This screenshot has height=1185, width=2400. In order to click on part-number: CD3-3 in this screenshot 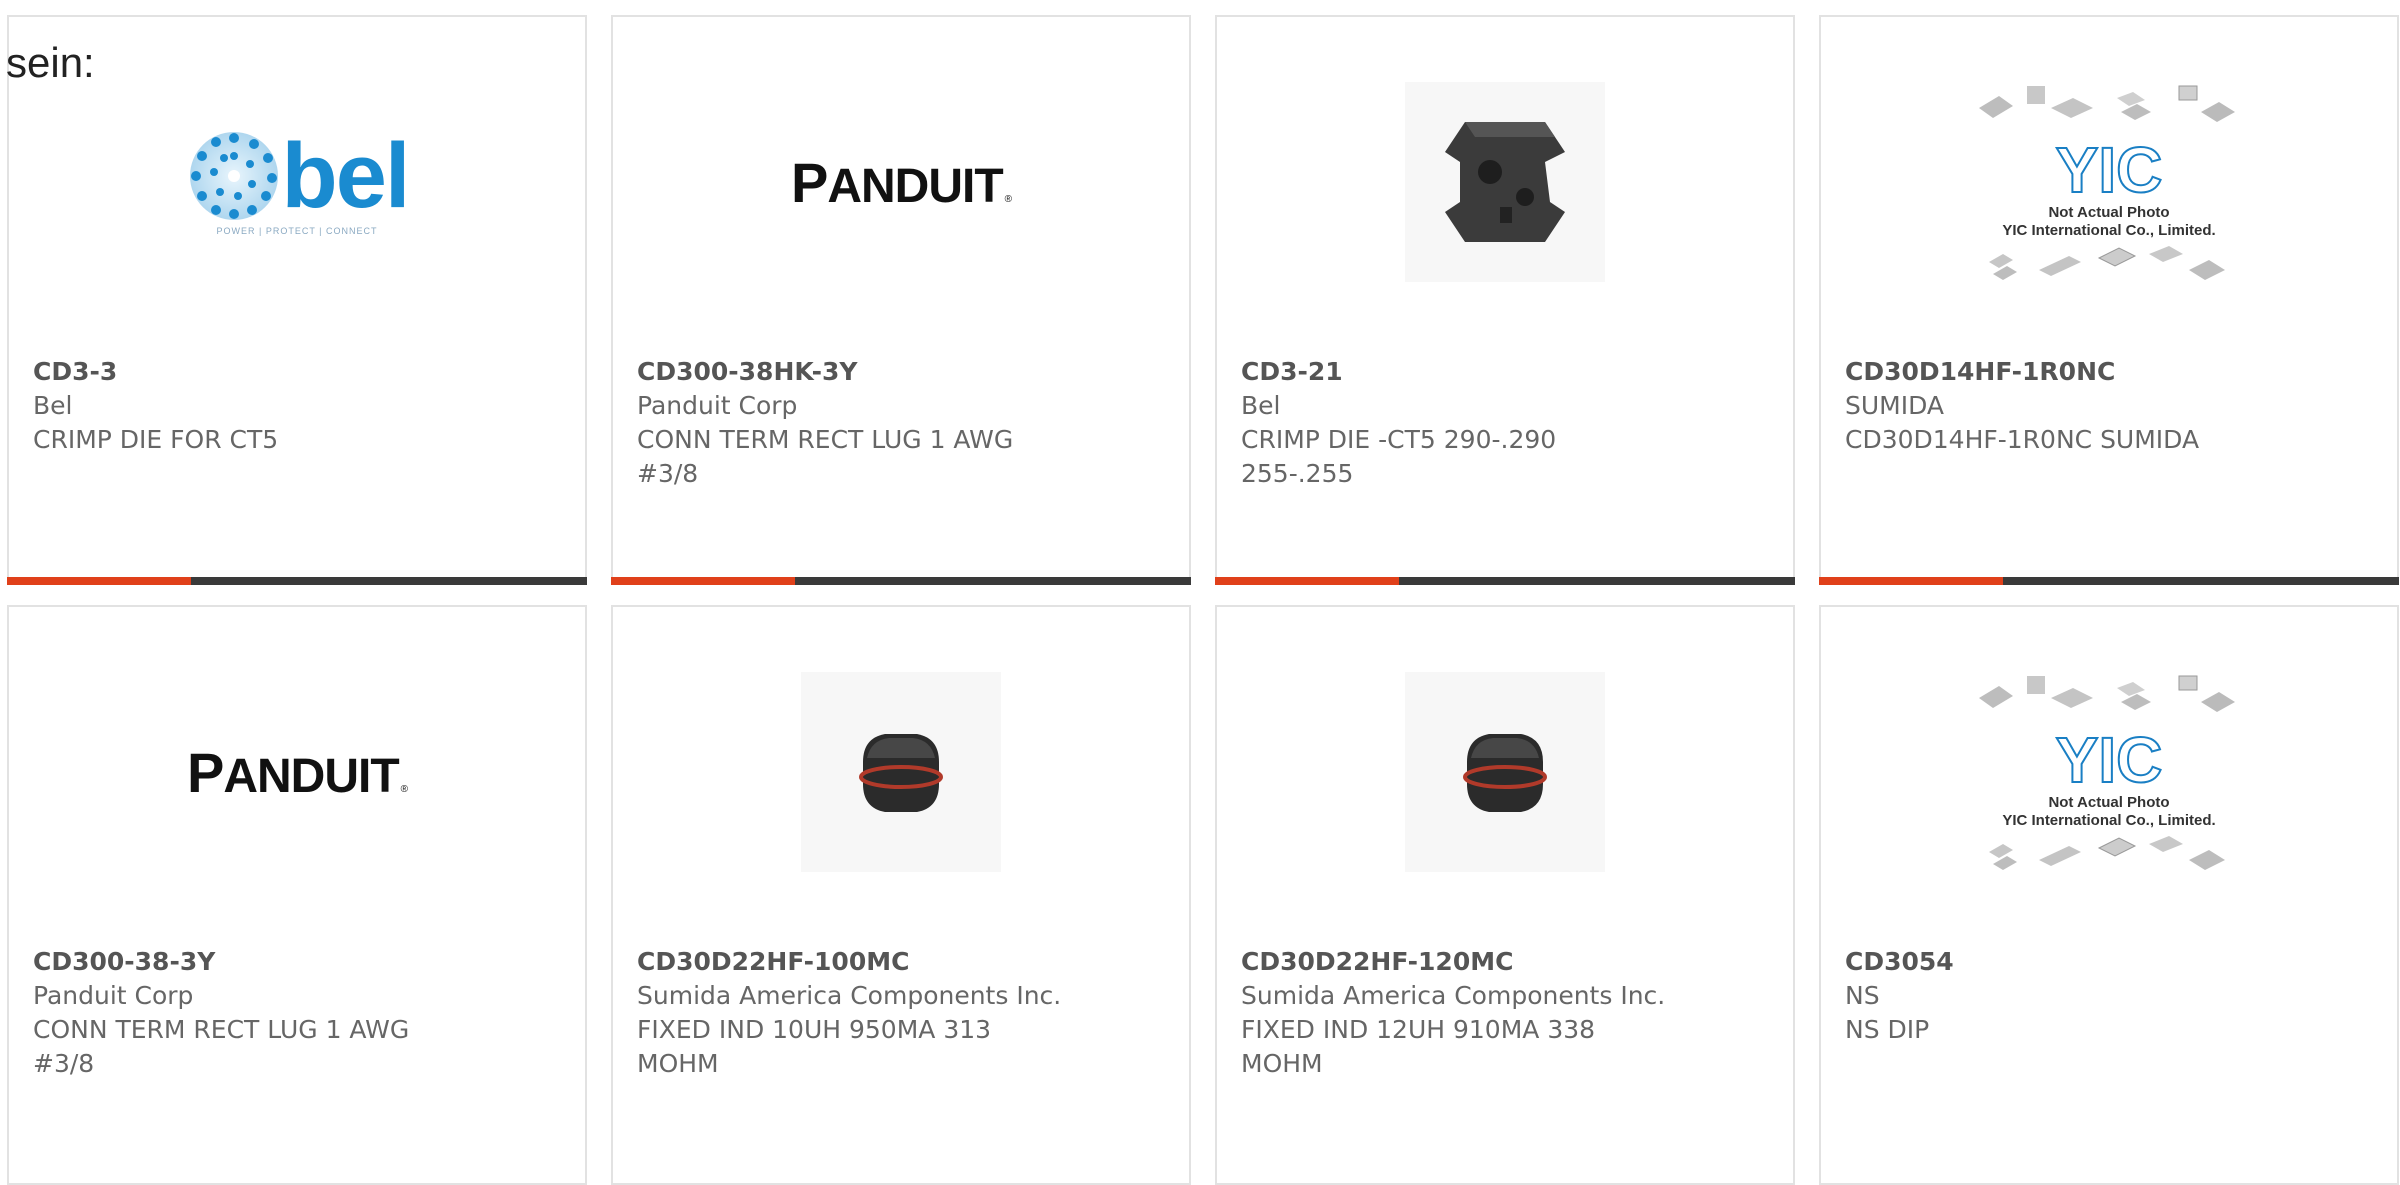, I will do `click(297, 372)`.